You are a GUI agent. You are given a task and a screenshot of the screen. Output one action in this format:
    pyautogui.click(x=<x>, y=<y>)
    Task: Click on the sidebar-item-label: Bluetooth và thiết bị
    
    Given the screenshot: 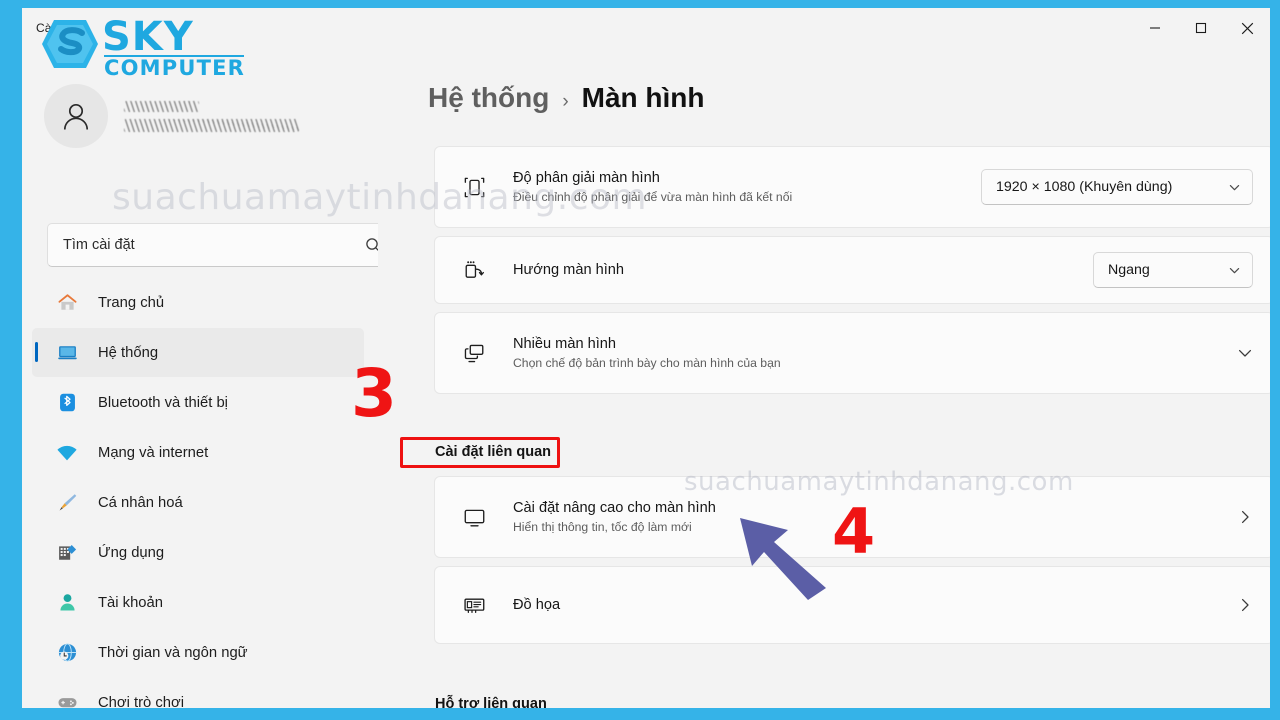 What is the action you would take?
    pyautogui.click(x=163, y=402)
    